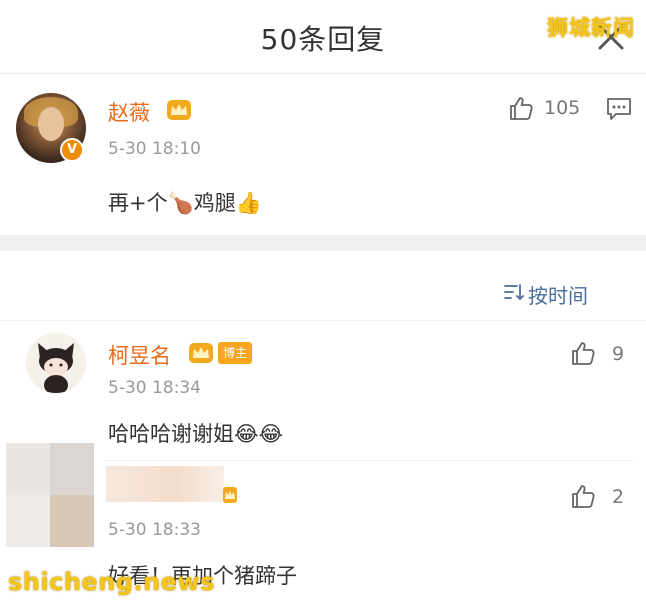 The height and width of the screenshot is (600, 646). I want to click on cat-avatar-icon, so click(56, 363).